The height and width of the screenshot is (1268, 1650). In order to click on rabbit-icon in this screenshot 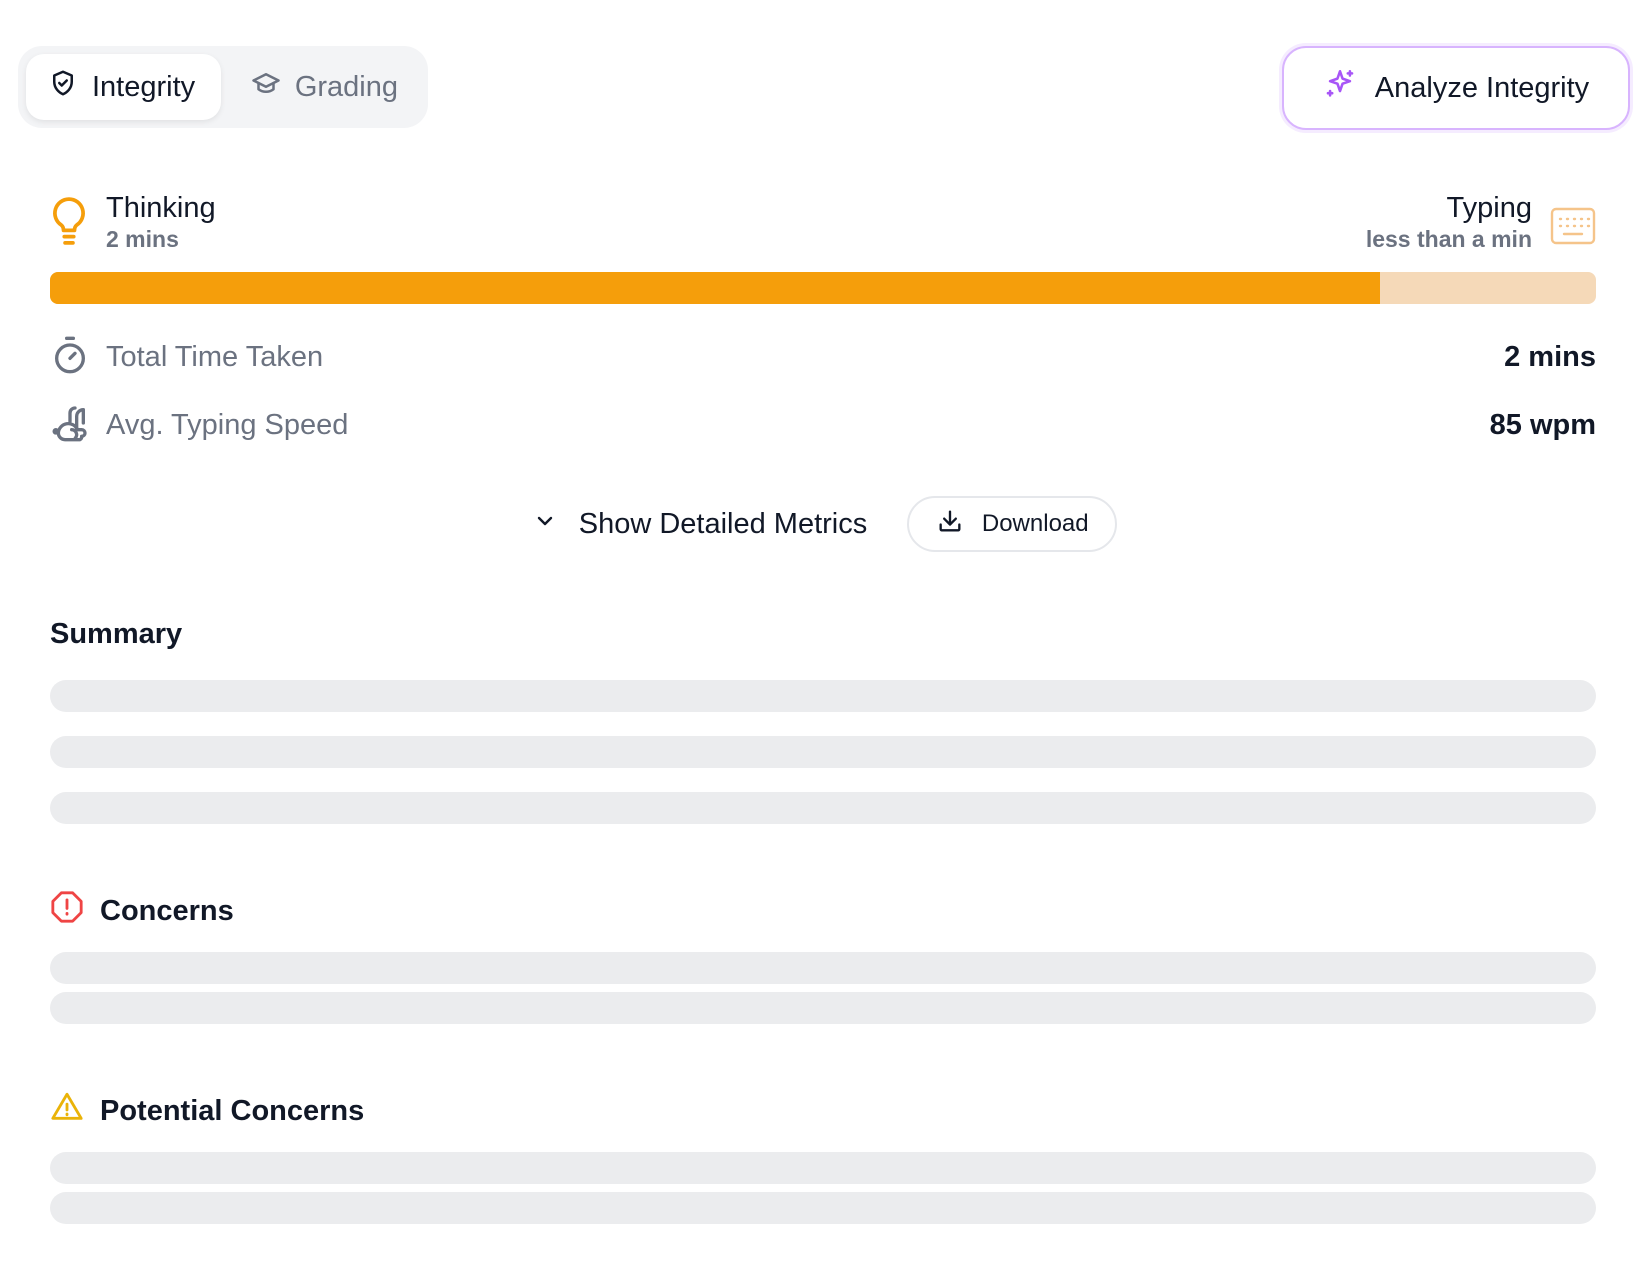, I will do `click(78, 425)`.